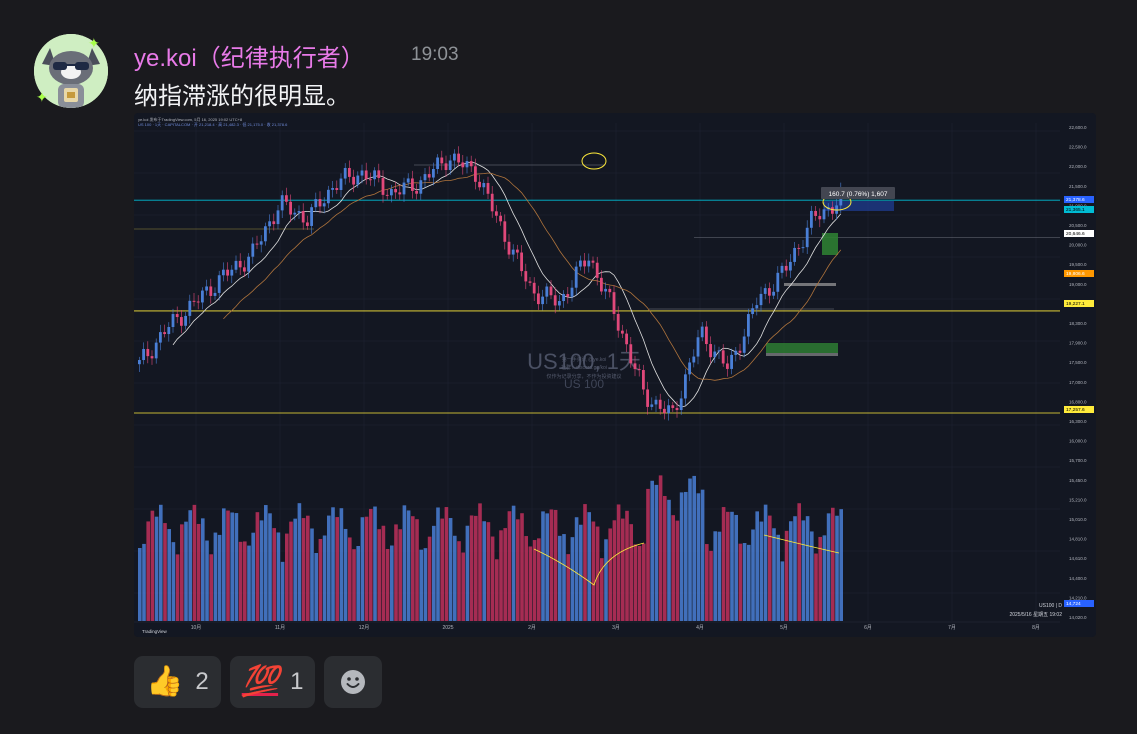 This screenshot has height=734, width=1137. What do you see at coordinates (249, 55) in the screenshot?
I see `username: ye.koi（纪律执行者）` at bounding box center [249, 55].